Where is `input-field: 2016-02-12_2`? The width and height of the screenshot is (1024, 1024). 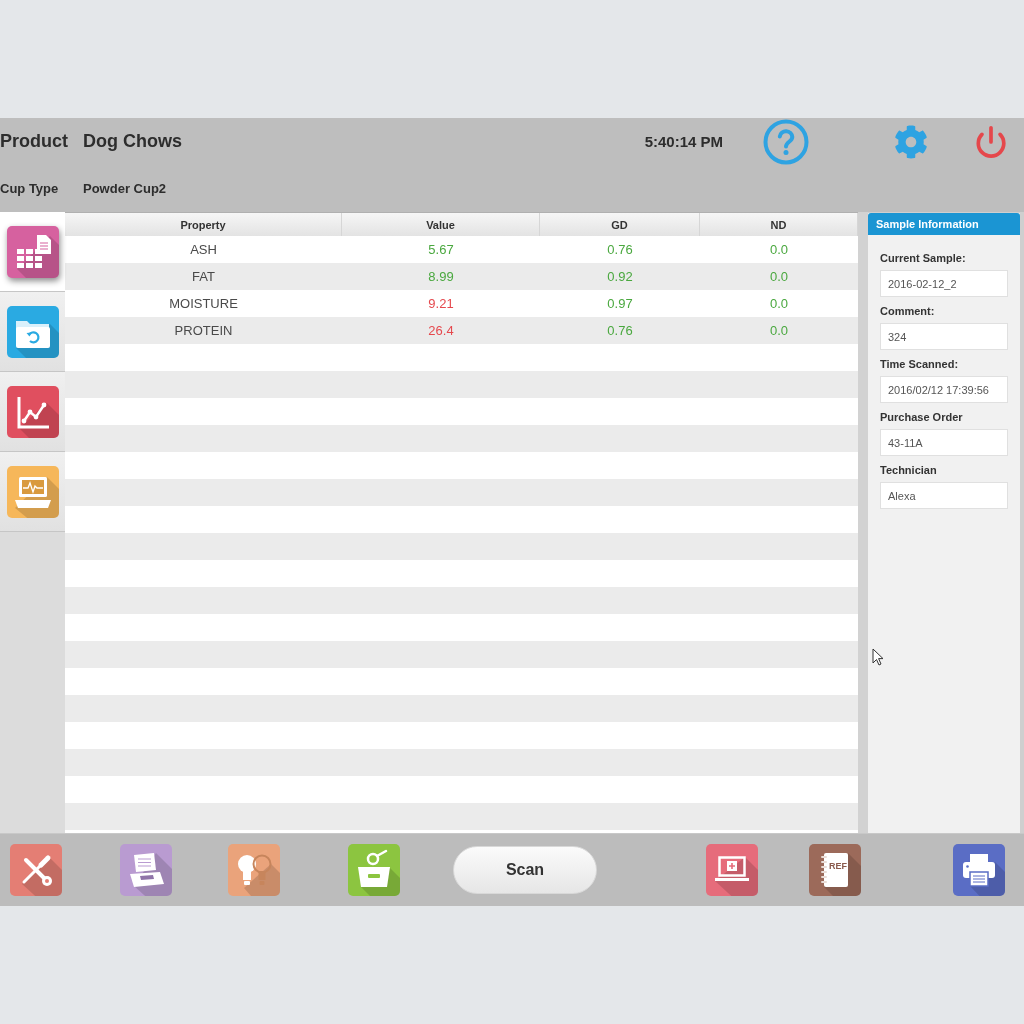 input-field: 2016-02-12_2 is located at coordinates (944, 283).